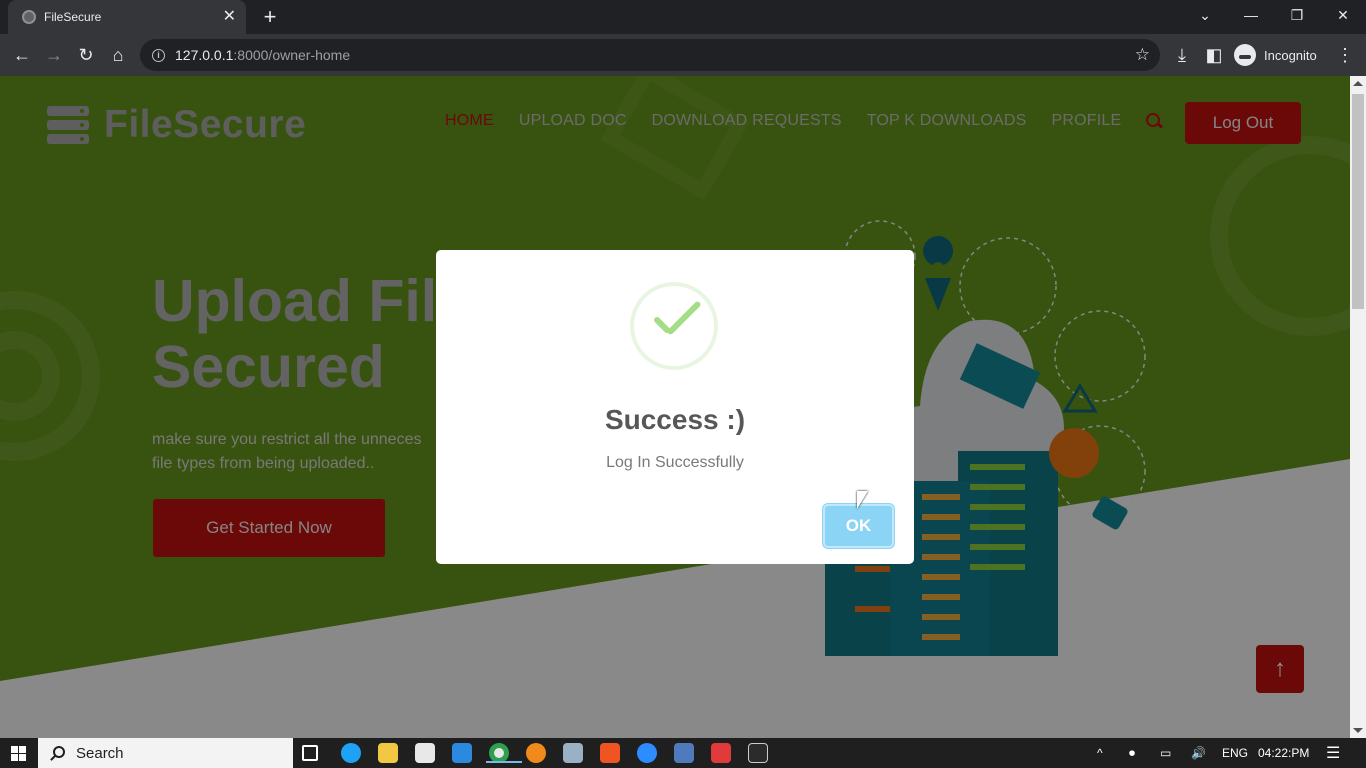  I want to click on language-indicator: ENG, so click(1235, 753).